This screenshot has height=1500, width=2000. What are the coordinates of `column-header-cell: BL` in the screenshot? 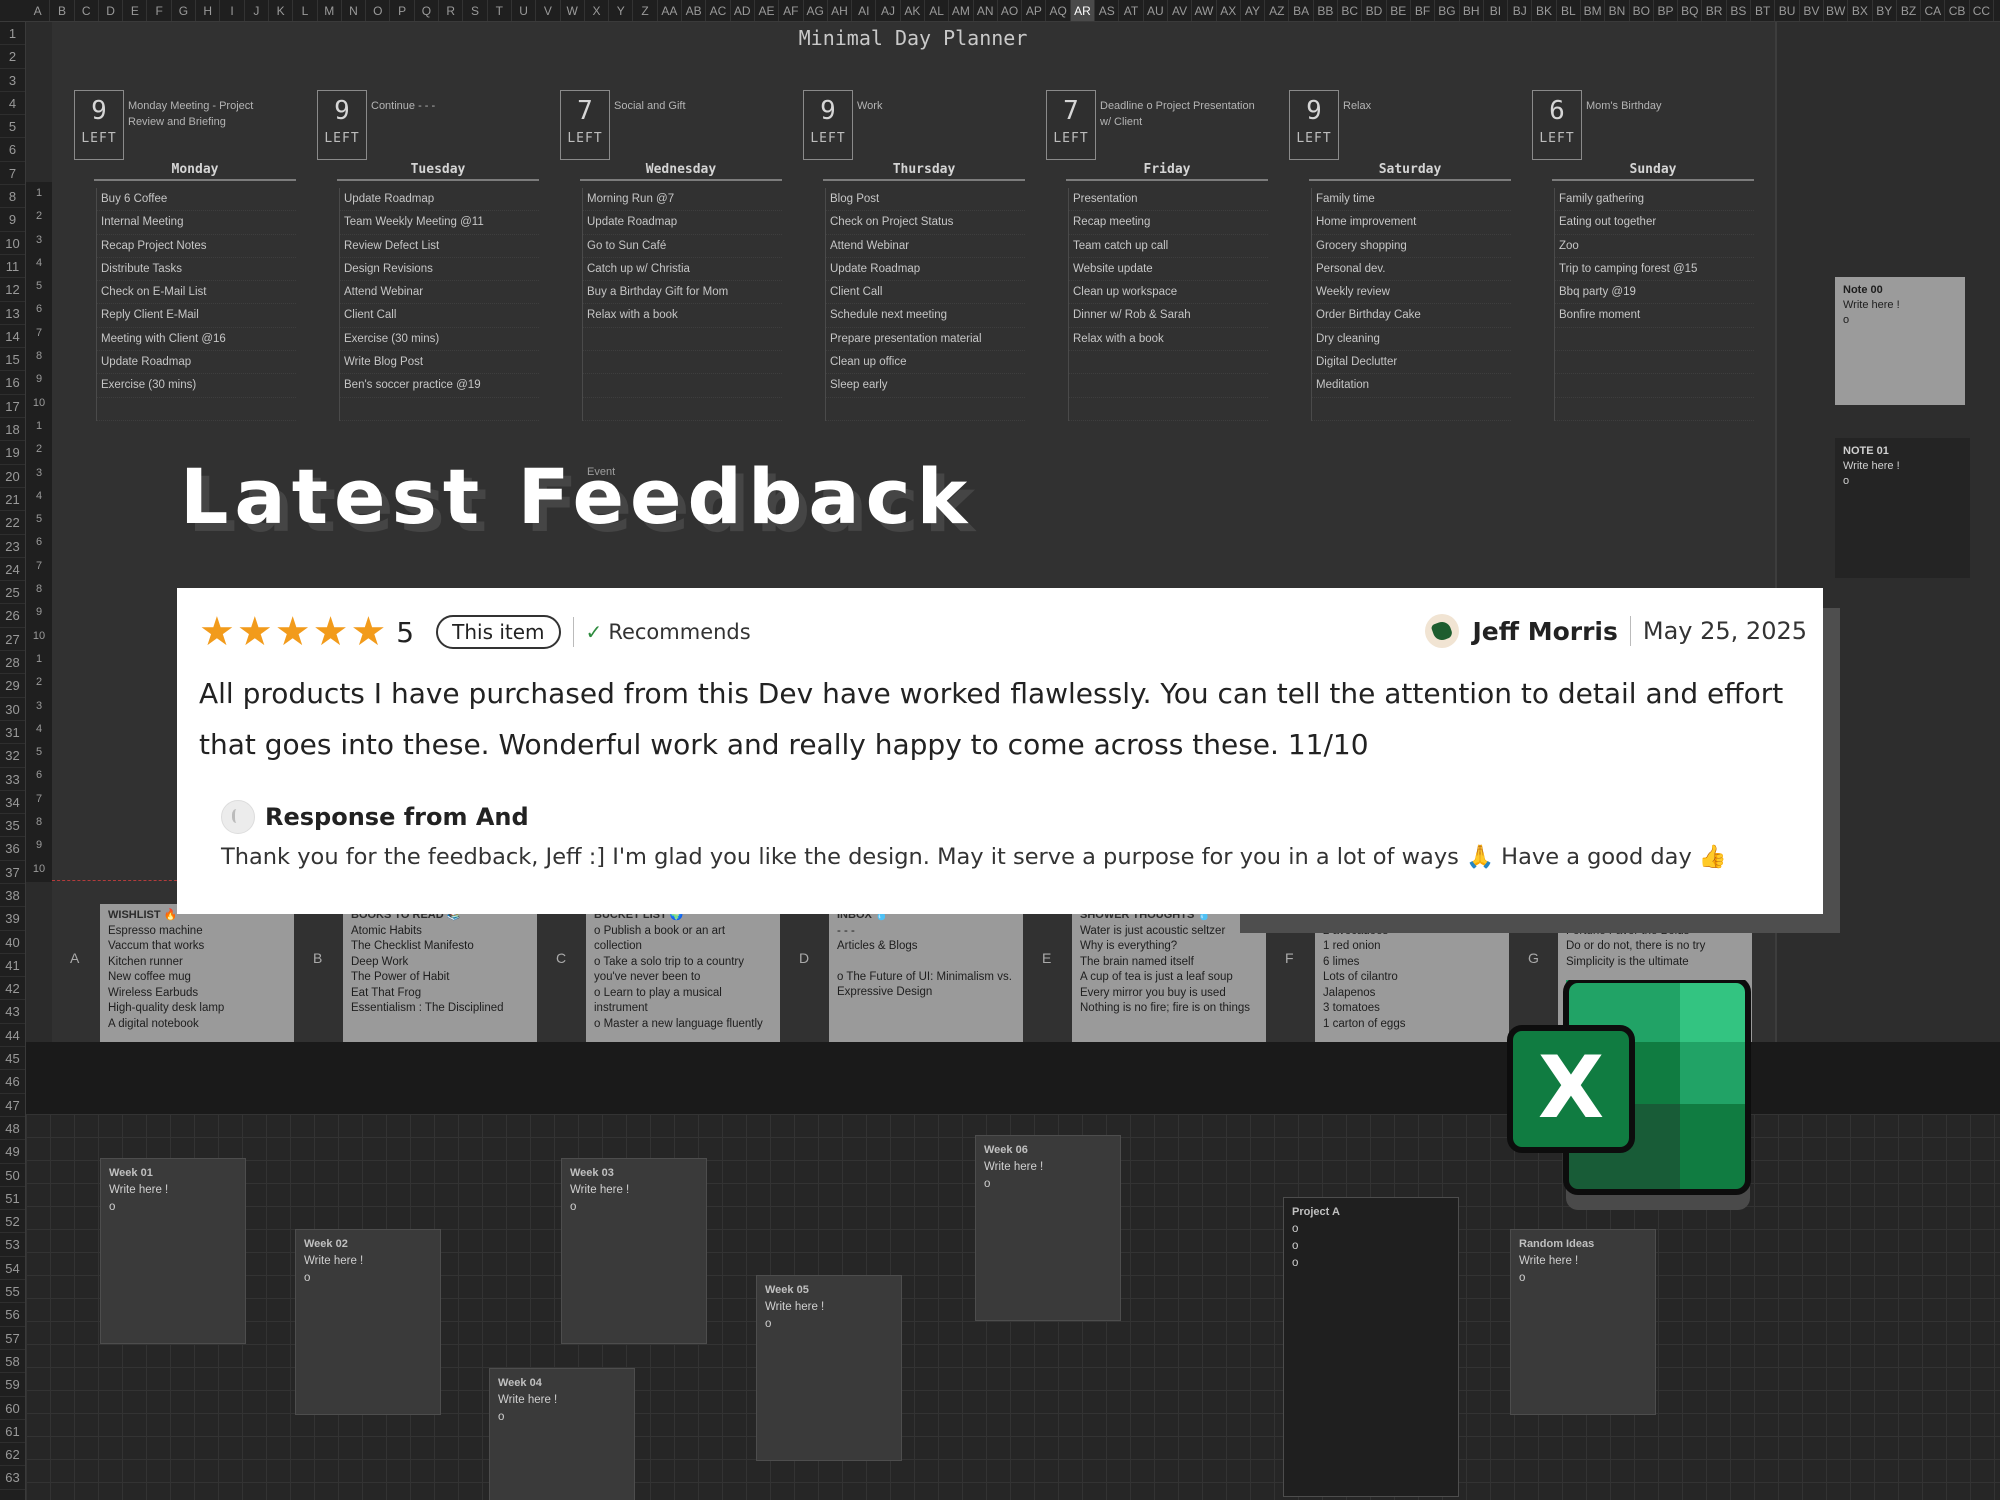 It's located at (1569, 10).